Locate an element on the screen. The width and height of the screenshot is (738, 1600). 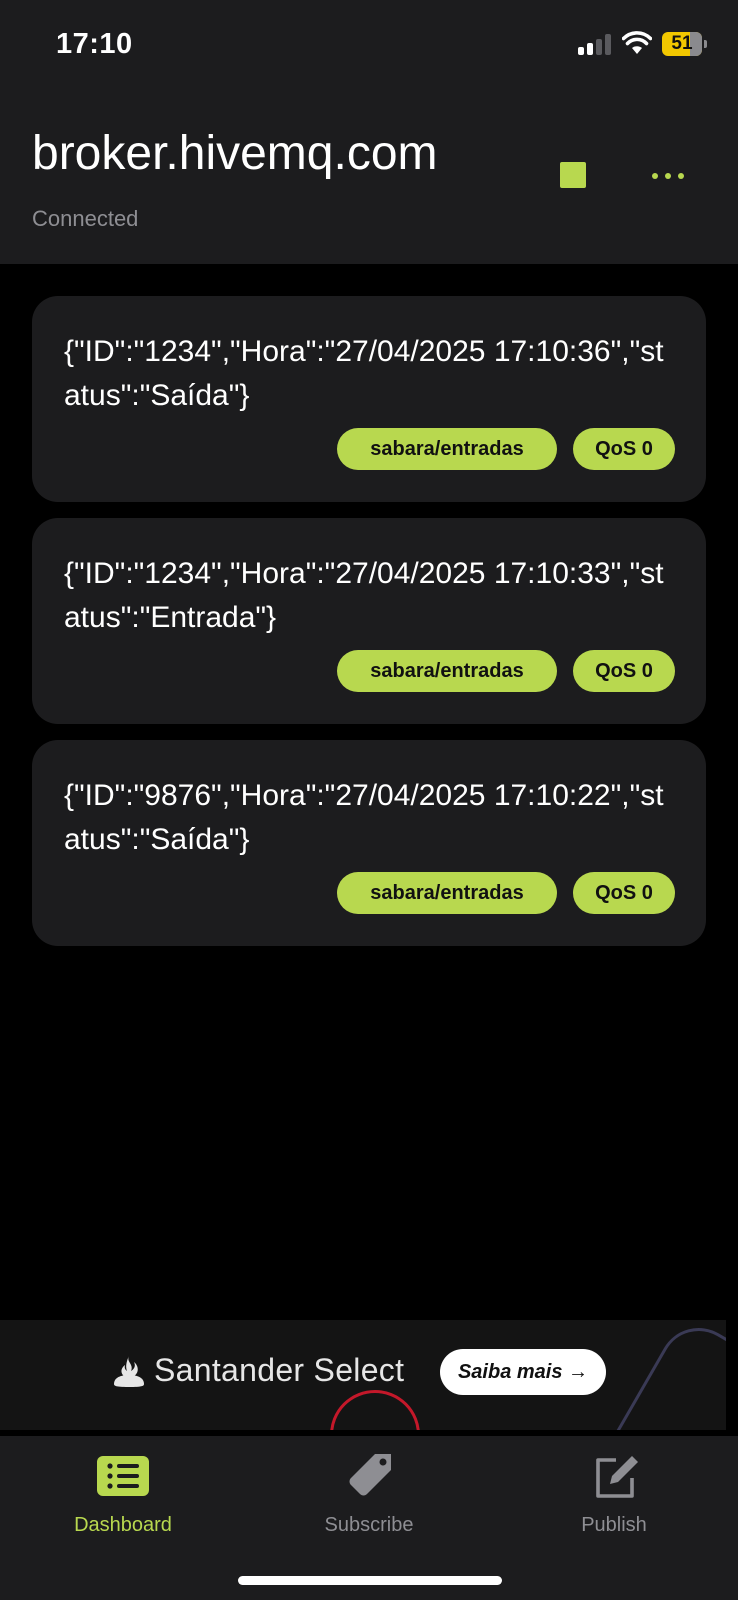
ad-cta-button: Saiba mais → is located at coordinates (523, 1372).